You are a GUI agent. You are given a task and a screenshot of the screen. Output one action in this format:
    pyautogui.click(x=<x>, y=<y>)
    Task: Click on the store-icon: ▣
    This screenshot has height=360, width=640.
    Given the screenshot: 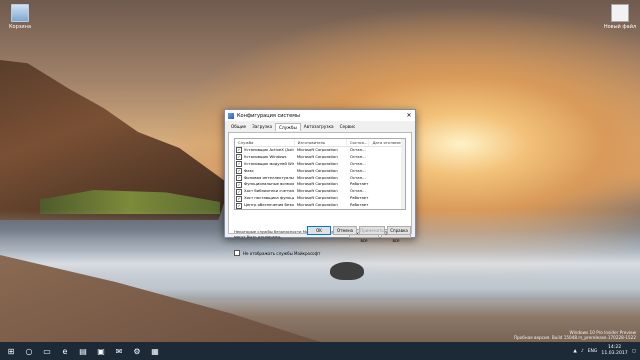 What is the action you would take?
    pyautogui.click(x=101, y=351)
    